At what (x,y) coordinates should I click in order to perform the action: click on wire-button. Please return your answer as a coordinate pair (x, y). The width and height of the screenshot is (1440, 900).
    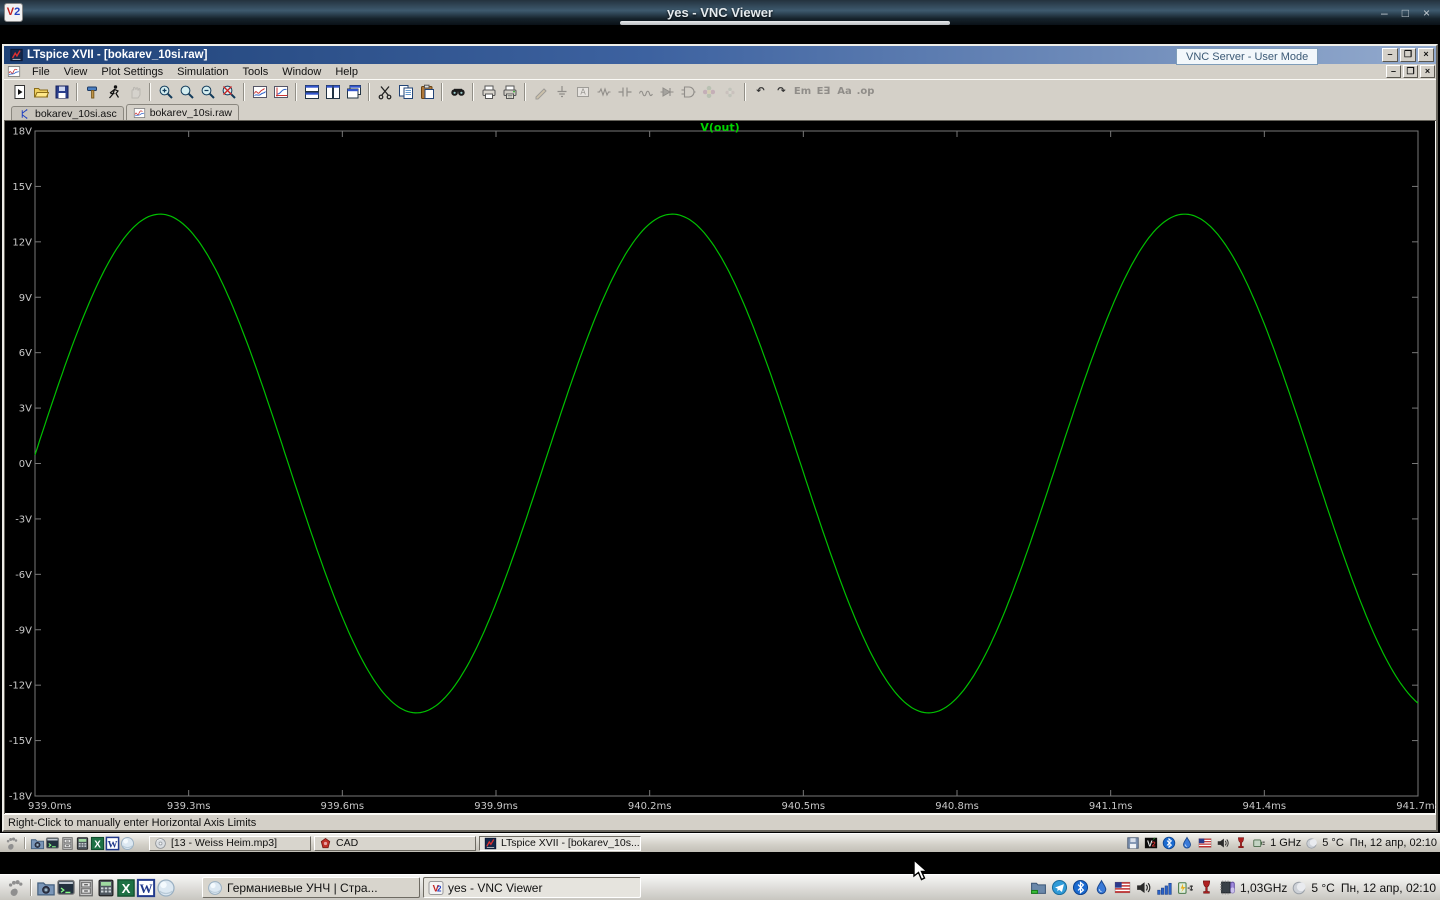
    Looking at the image, I should click on (540, 91).